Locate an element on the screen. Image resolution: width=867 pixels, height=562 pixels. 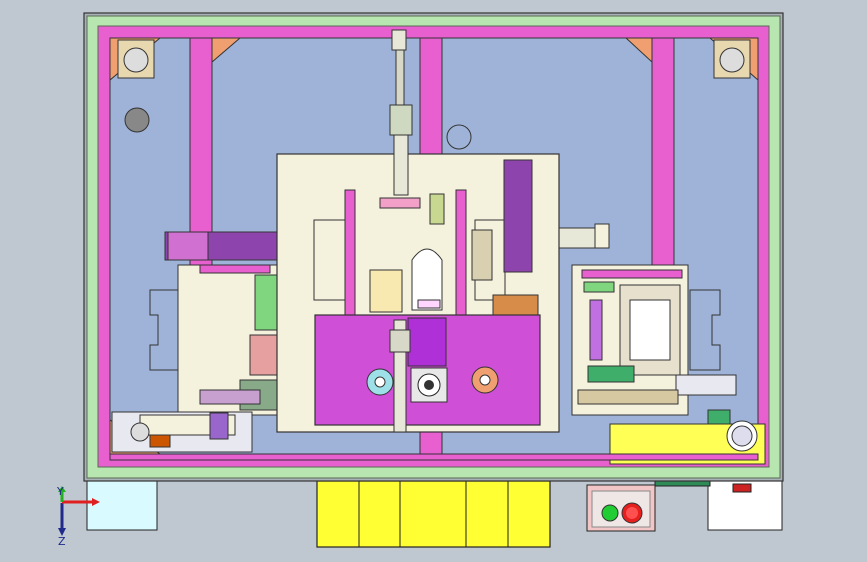
start-button is located at coordinates (610, 513).